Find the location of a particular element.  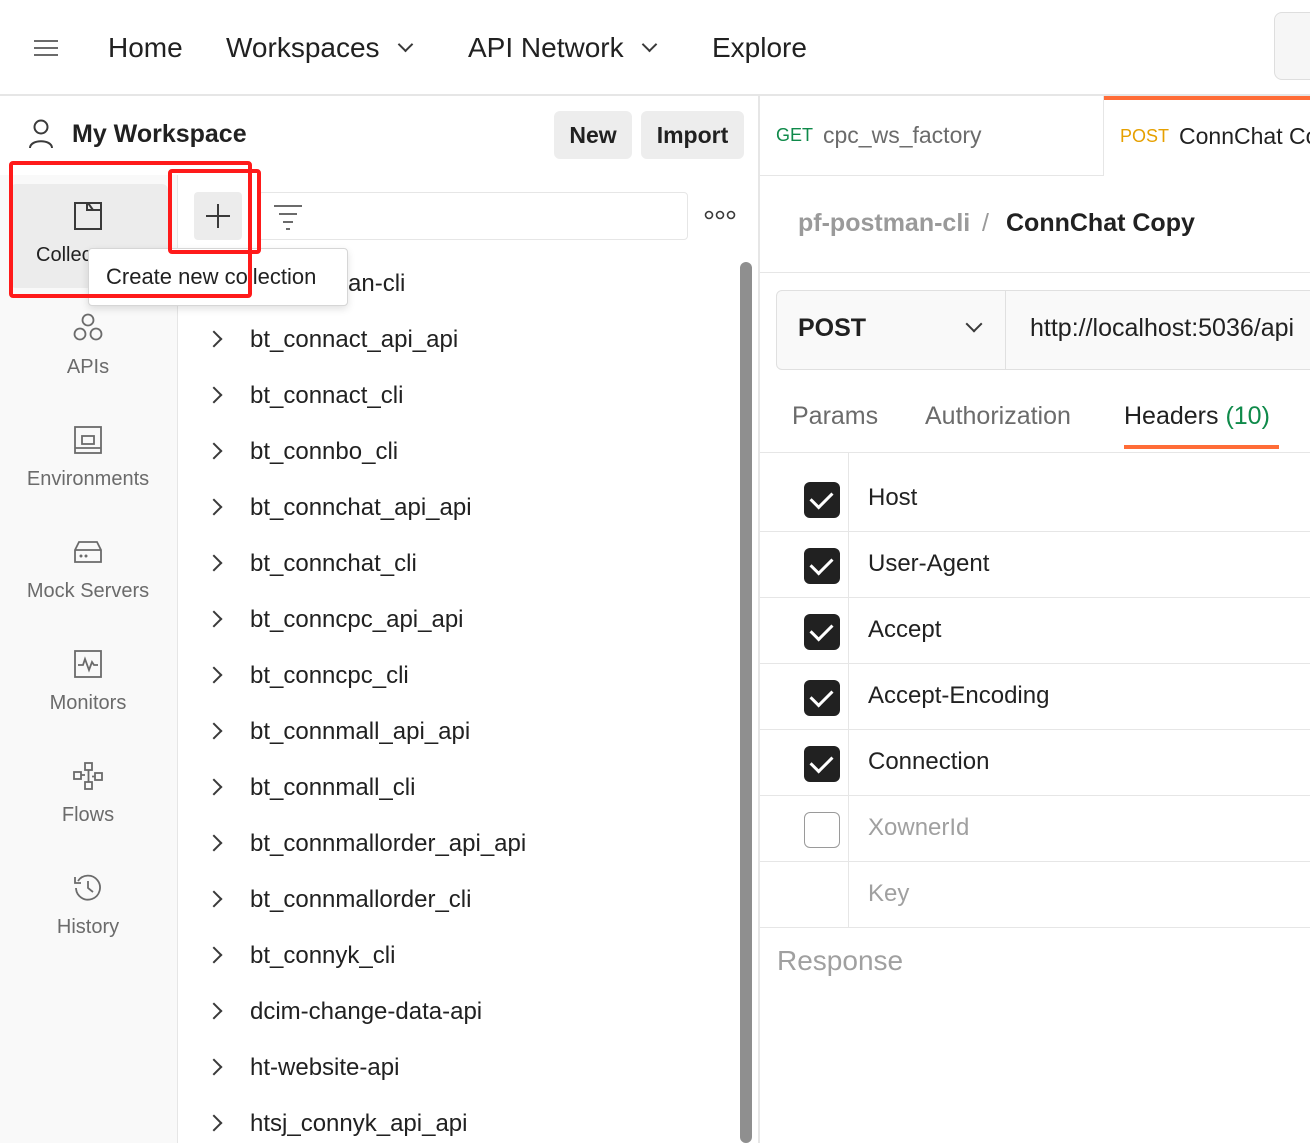

list-item: bt_connact_cli is located at coordinates (458, 396).